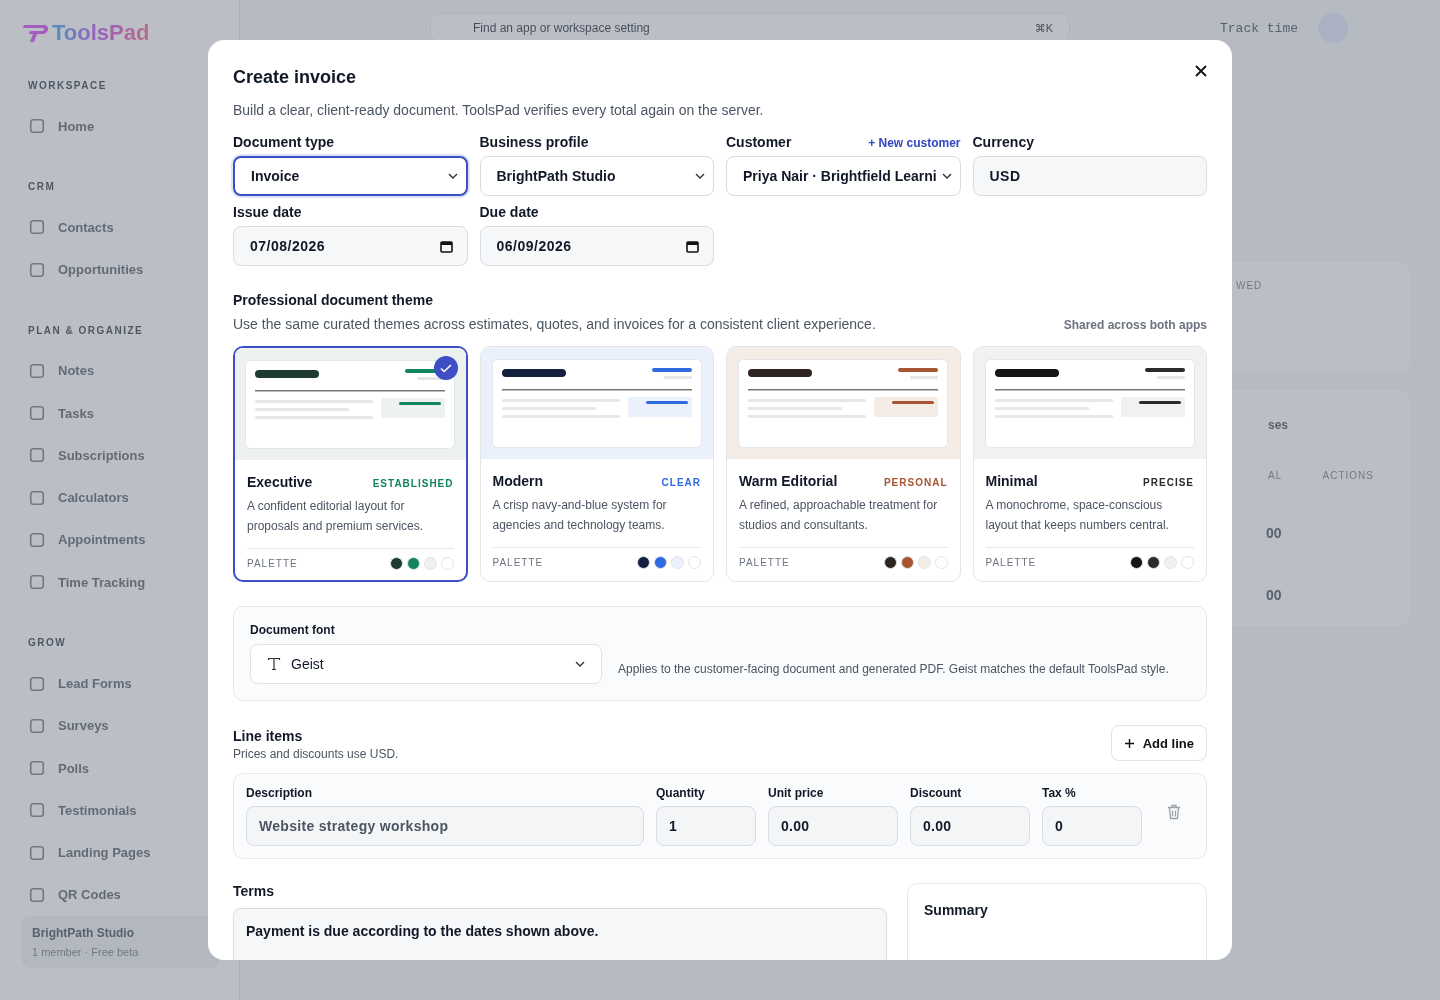  Describe the element at coordinates (1168, 482) in the screenshot. I see `theme-tag: PRECISE` at that location.